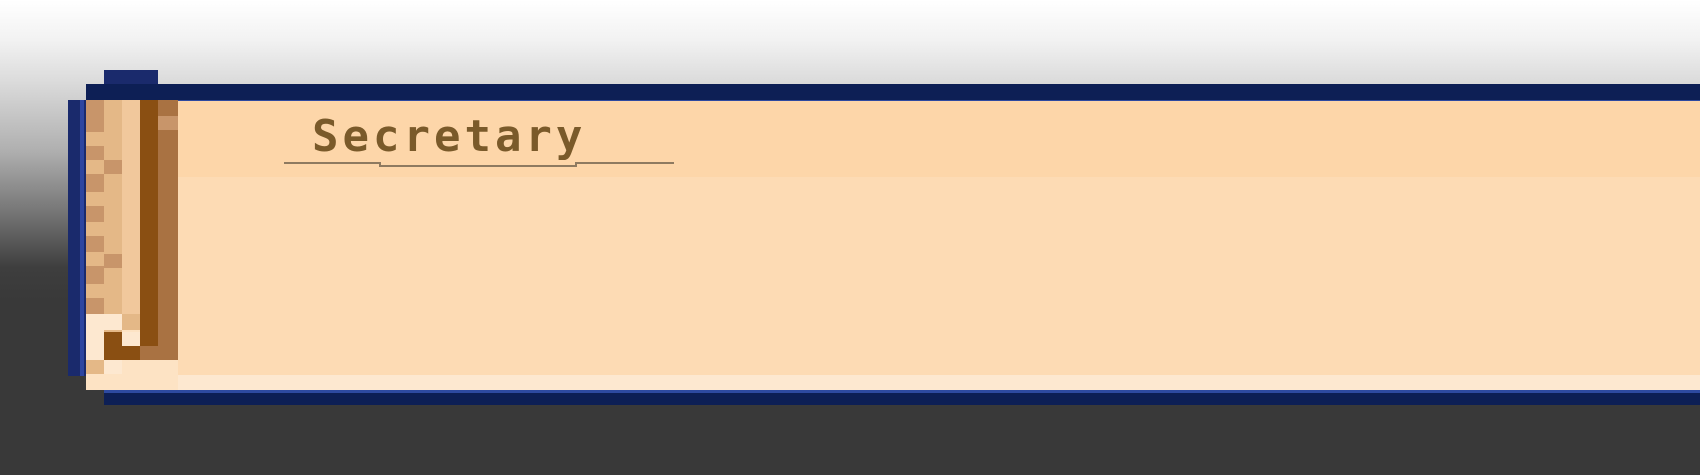  I want to click on name-underline-icon, so click(479, 164).